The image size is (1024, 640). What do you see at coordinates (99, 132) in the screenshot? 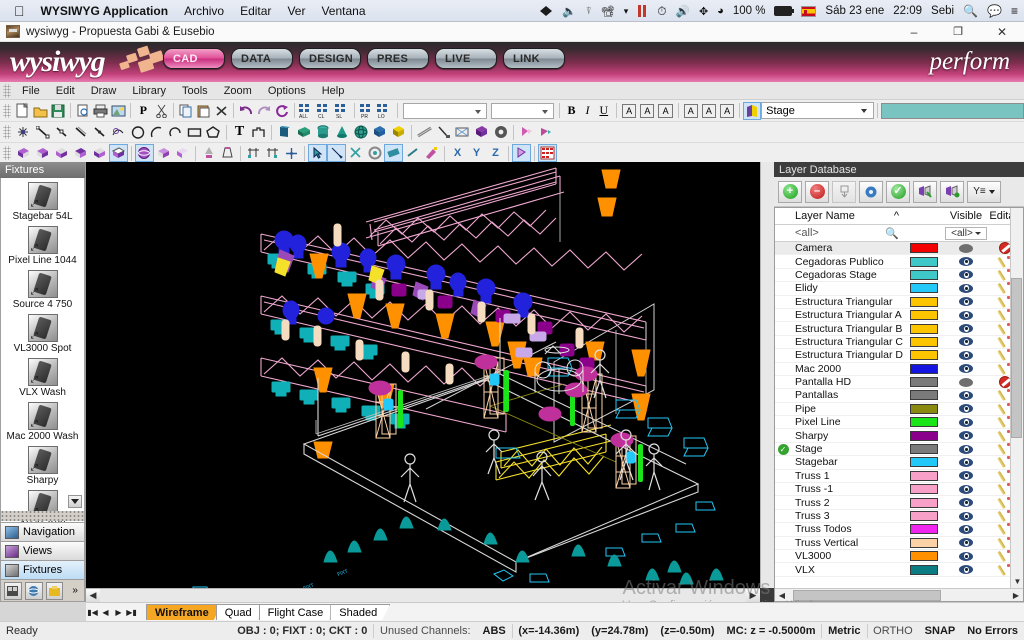
I see `segment-icon` at bounding box center [99, 132].